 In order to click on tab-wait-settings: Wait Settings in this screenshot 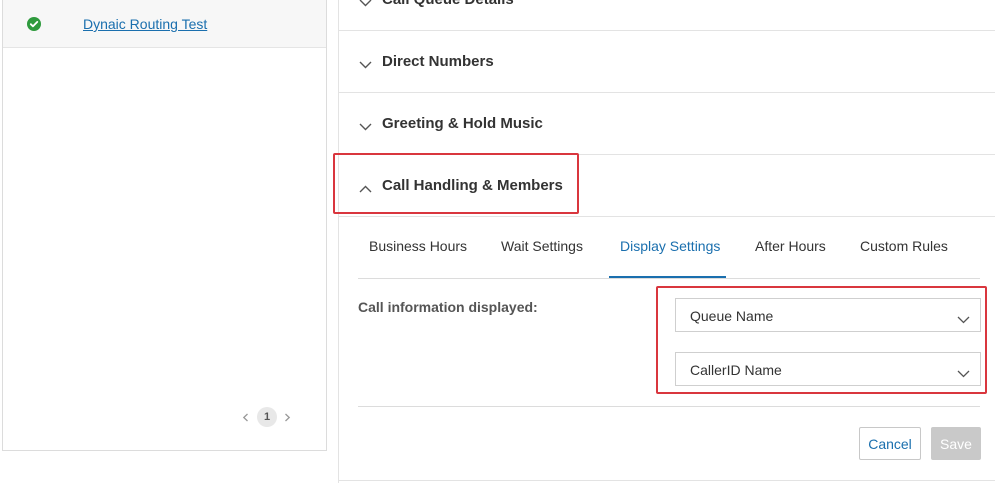, I will do `click(542, 246)`.